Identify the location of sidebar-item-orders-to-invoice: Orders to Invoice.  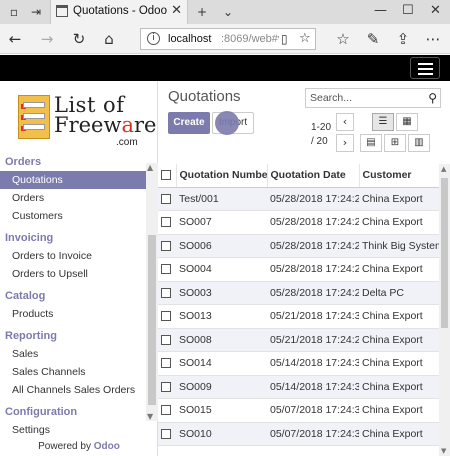
(73, 256).